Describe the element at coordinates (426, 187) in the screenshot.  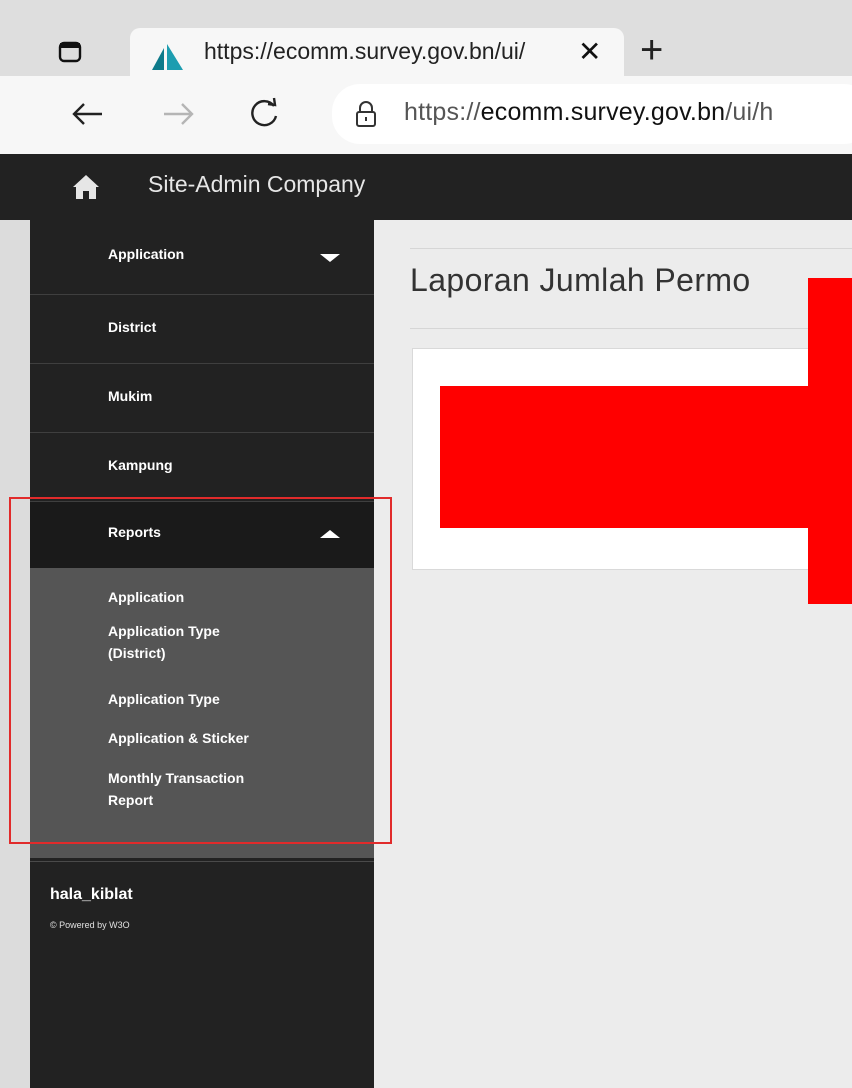
I see `app-top-bar: Site-Admin Company` at that location.